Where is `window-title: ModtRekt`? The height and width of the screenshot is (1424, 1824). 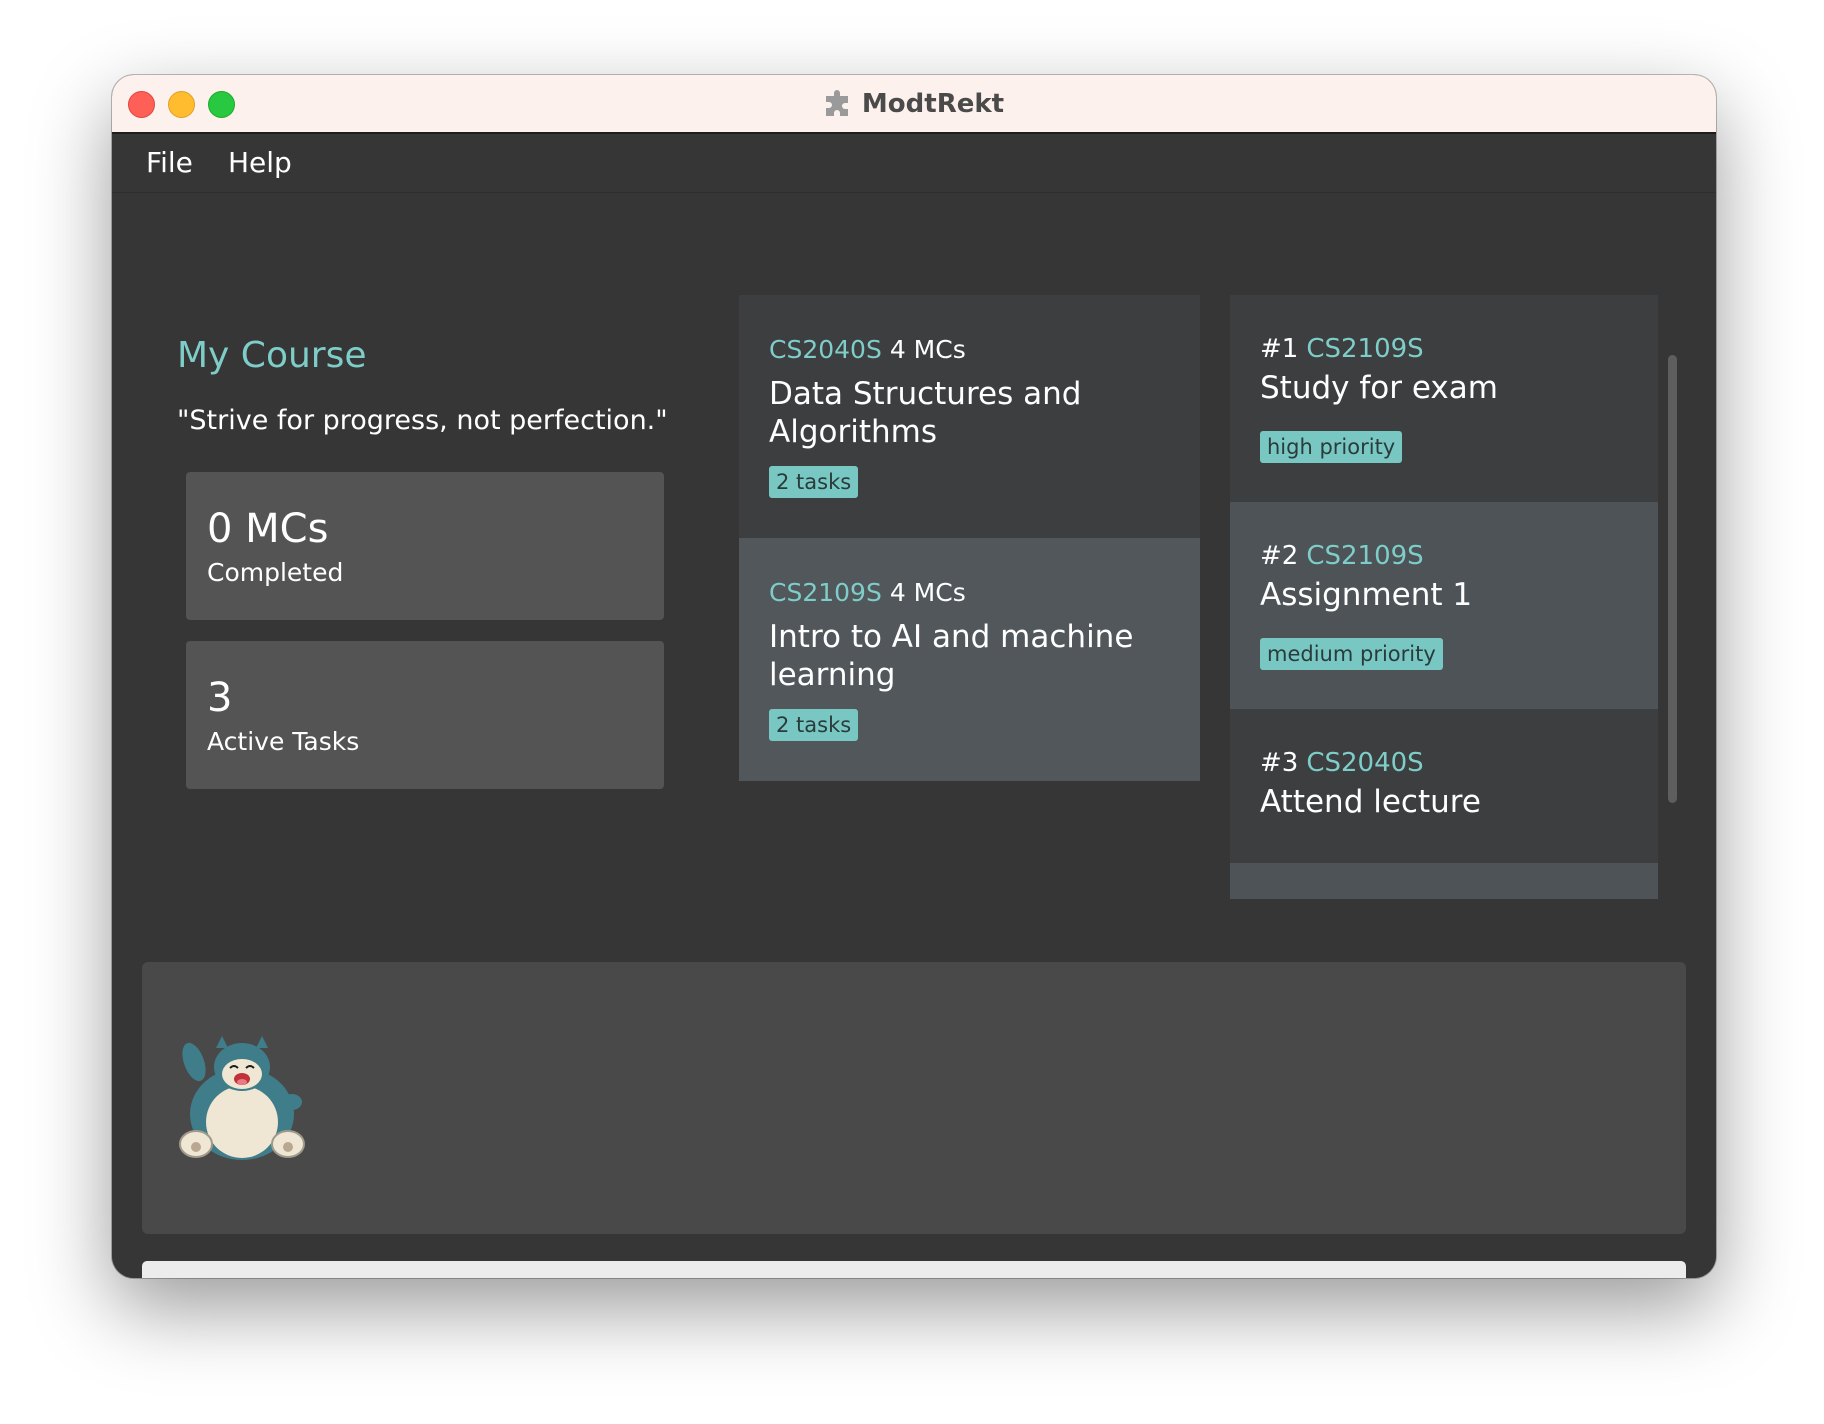 window-title: ModtRekt is located at coordinates (933, 103).